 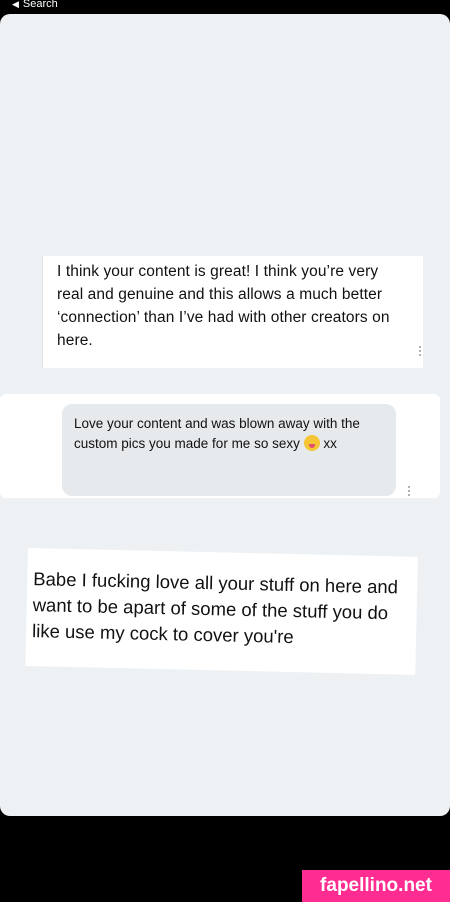 I want to click on back-link-label: Search, so click(x=40, y=5).